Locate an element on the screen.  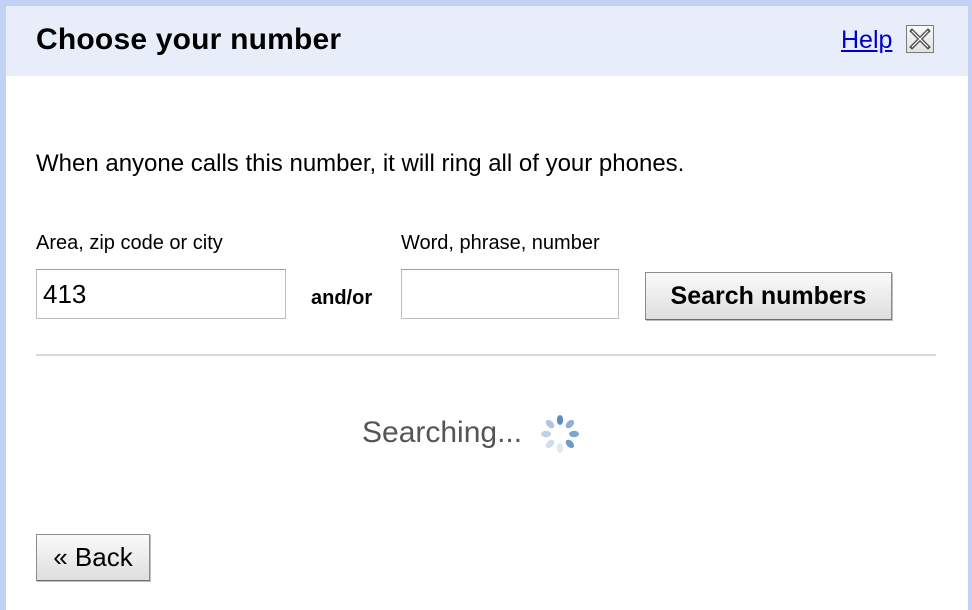
dialog-title: Choose your number is located at coordinates (189, 39).